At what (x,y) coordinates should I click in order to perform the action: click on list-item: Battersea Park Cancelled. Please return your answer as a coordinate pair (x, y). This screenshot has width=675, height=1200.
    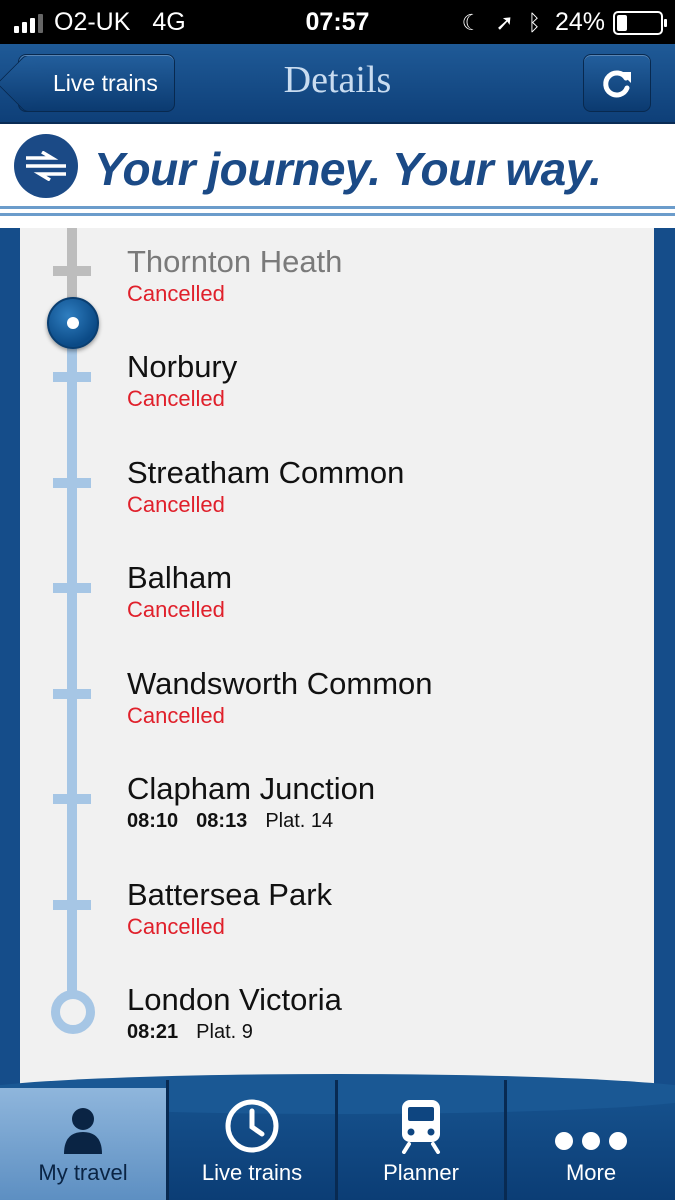
    Looking at the image, I should click on (229, 909).